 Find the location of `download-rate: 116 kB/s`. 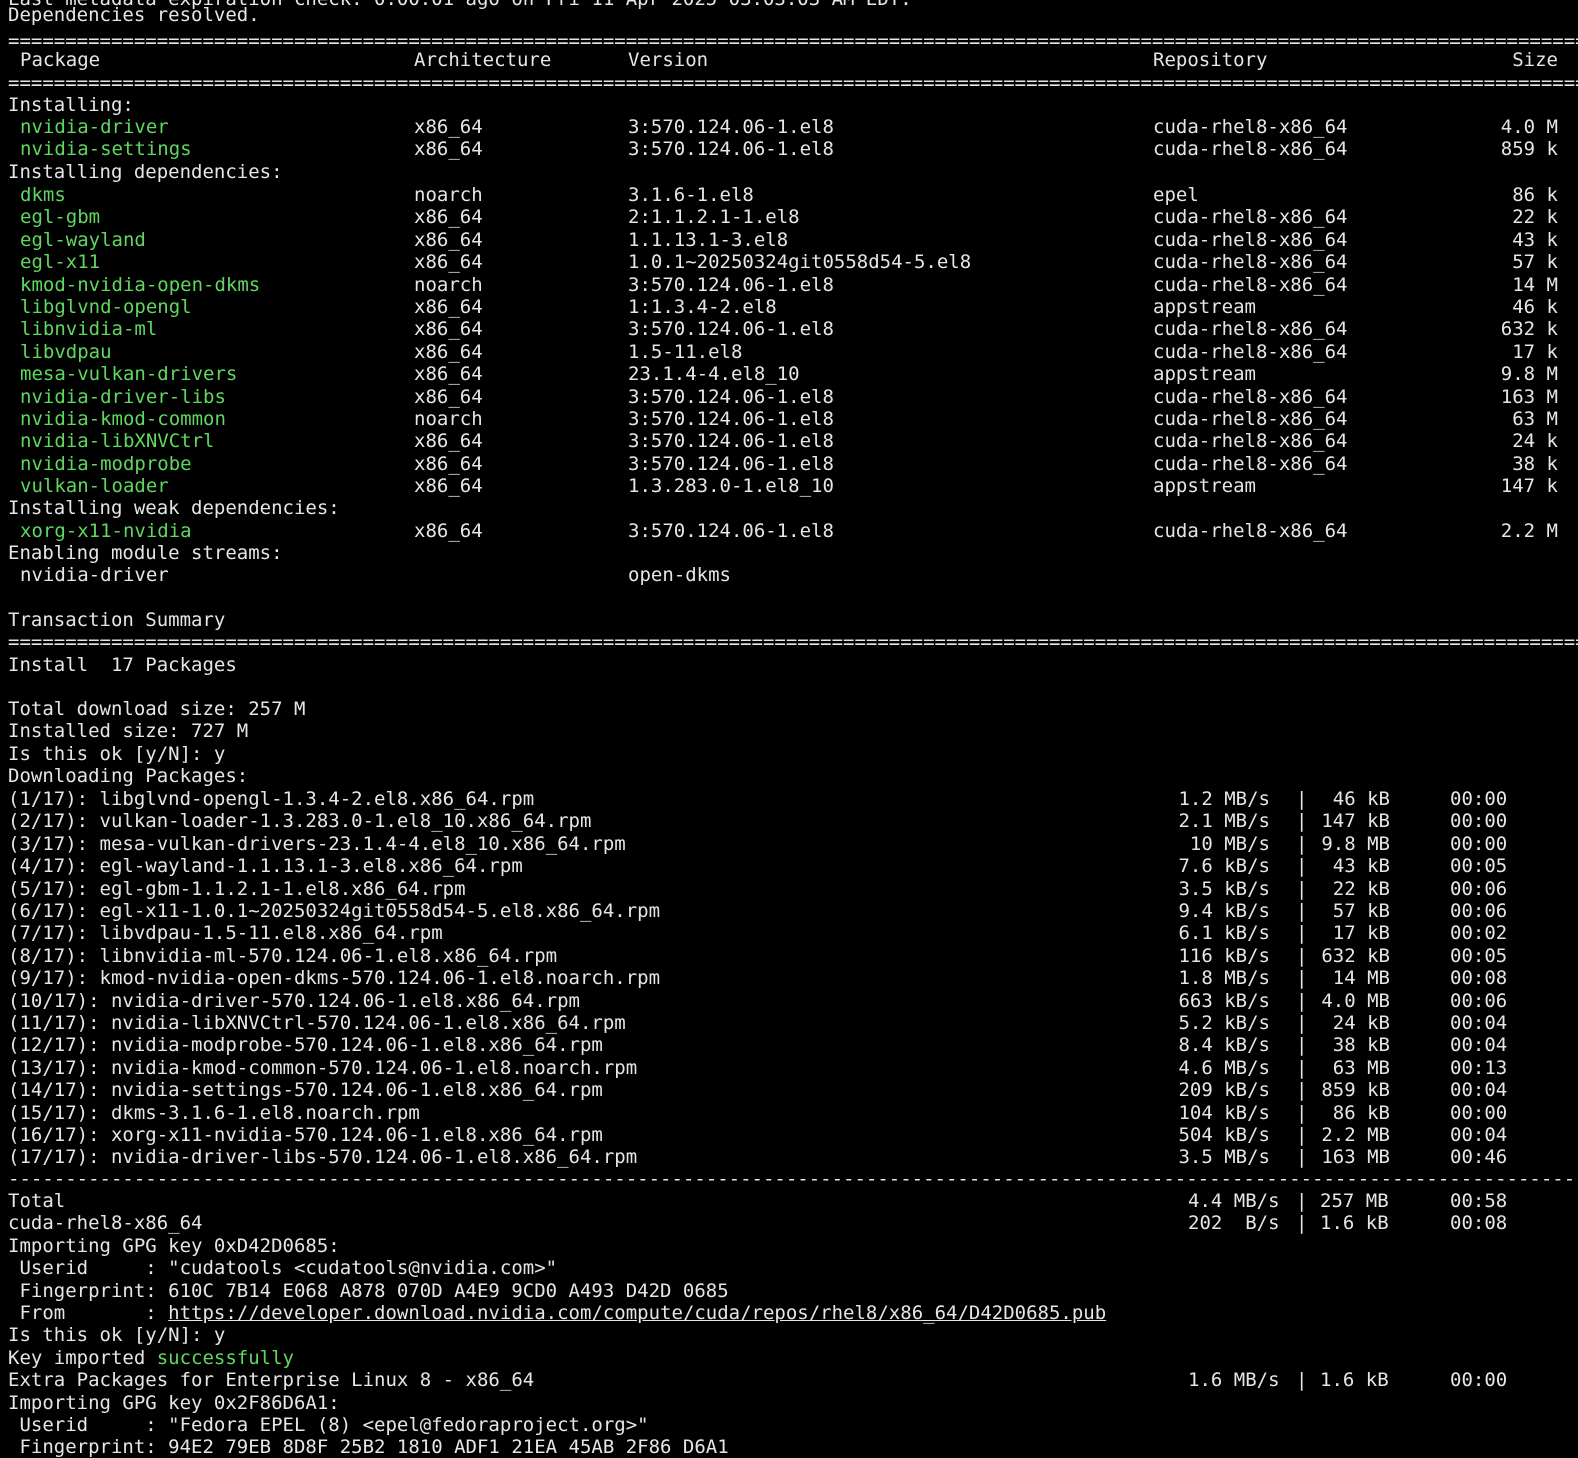

download-rate: 116 kB/s is located at coordinates (1224, 955).